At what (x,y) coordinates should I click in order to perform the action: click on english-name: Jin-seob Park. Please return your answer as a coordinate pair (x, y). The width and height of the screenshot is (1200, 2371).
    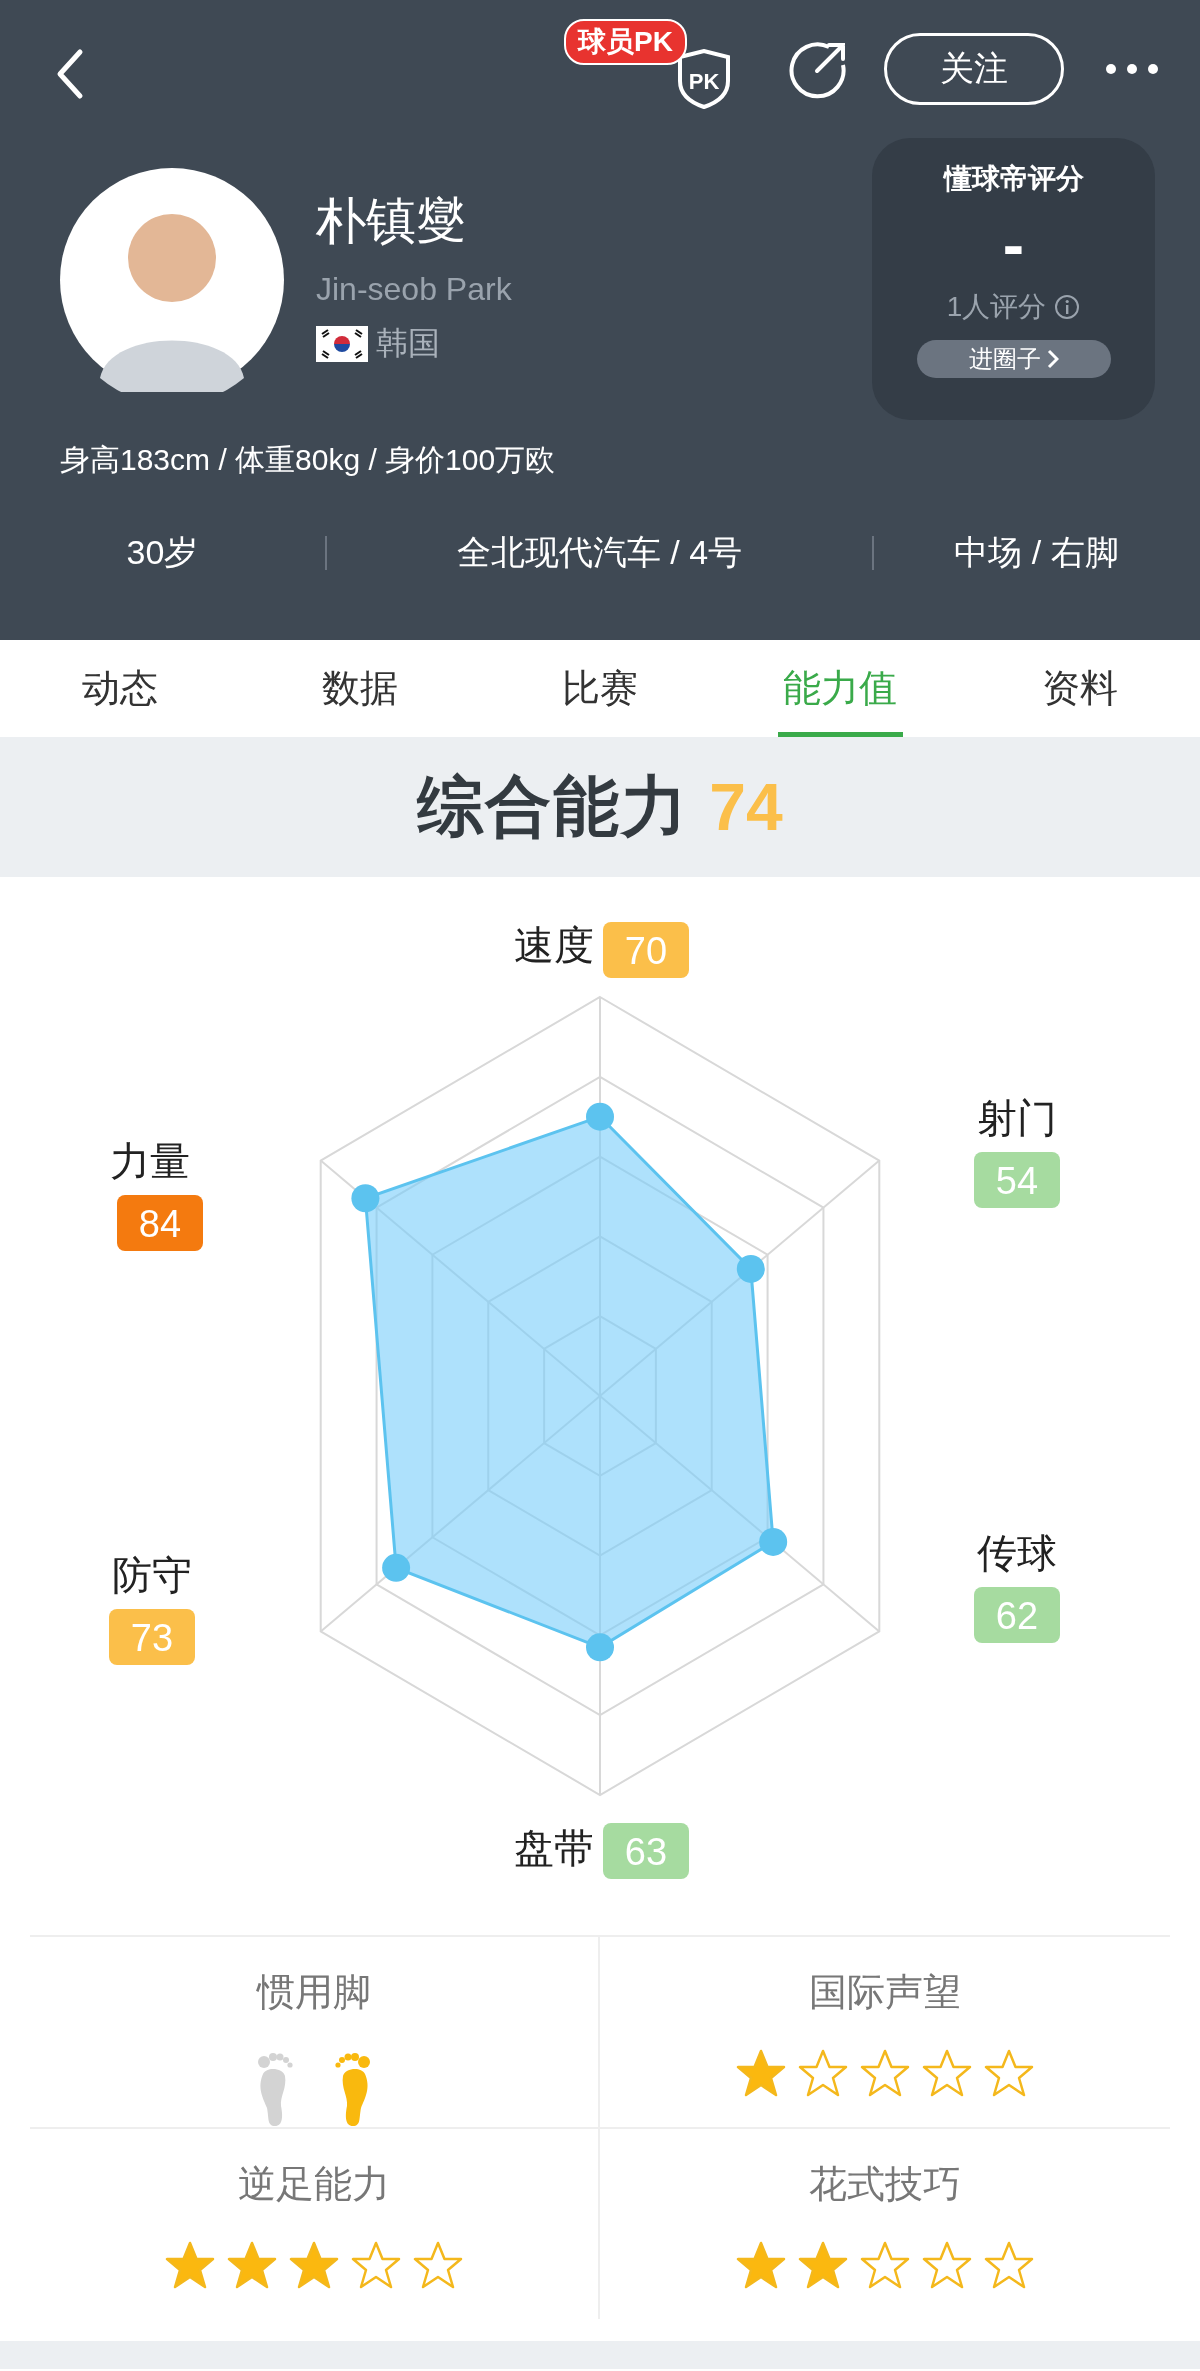
    Looking at the image, I should click on (414, 289).